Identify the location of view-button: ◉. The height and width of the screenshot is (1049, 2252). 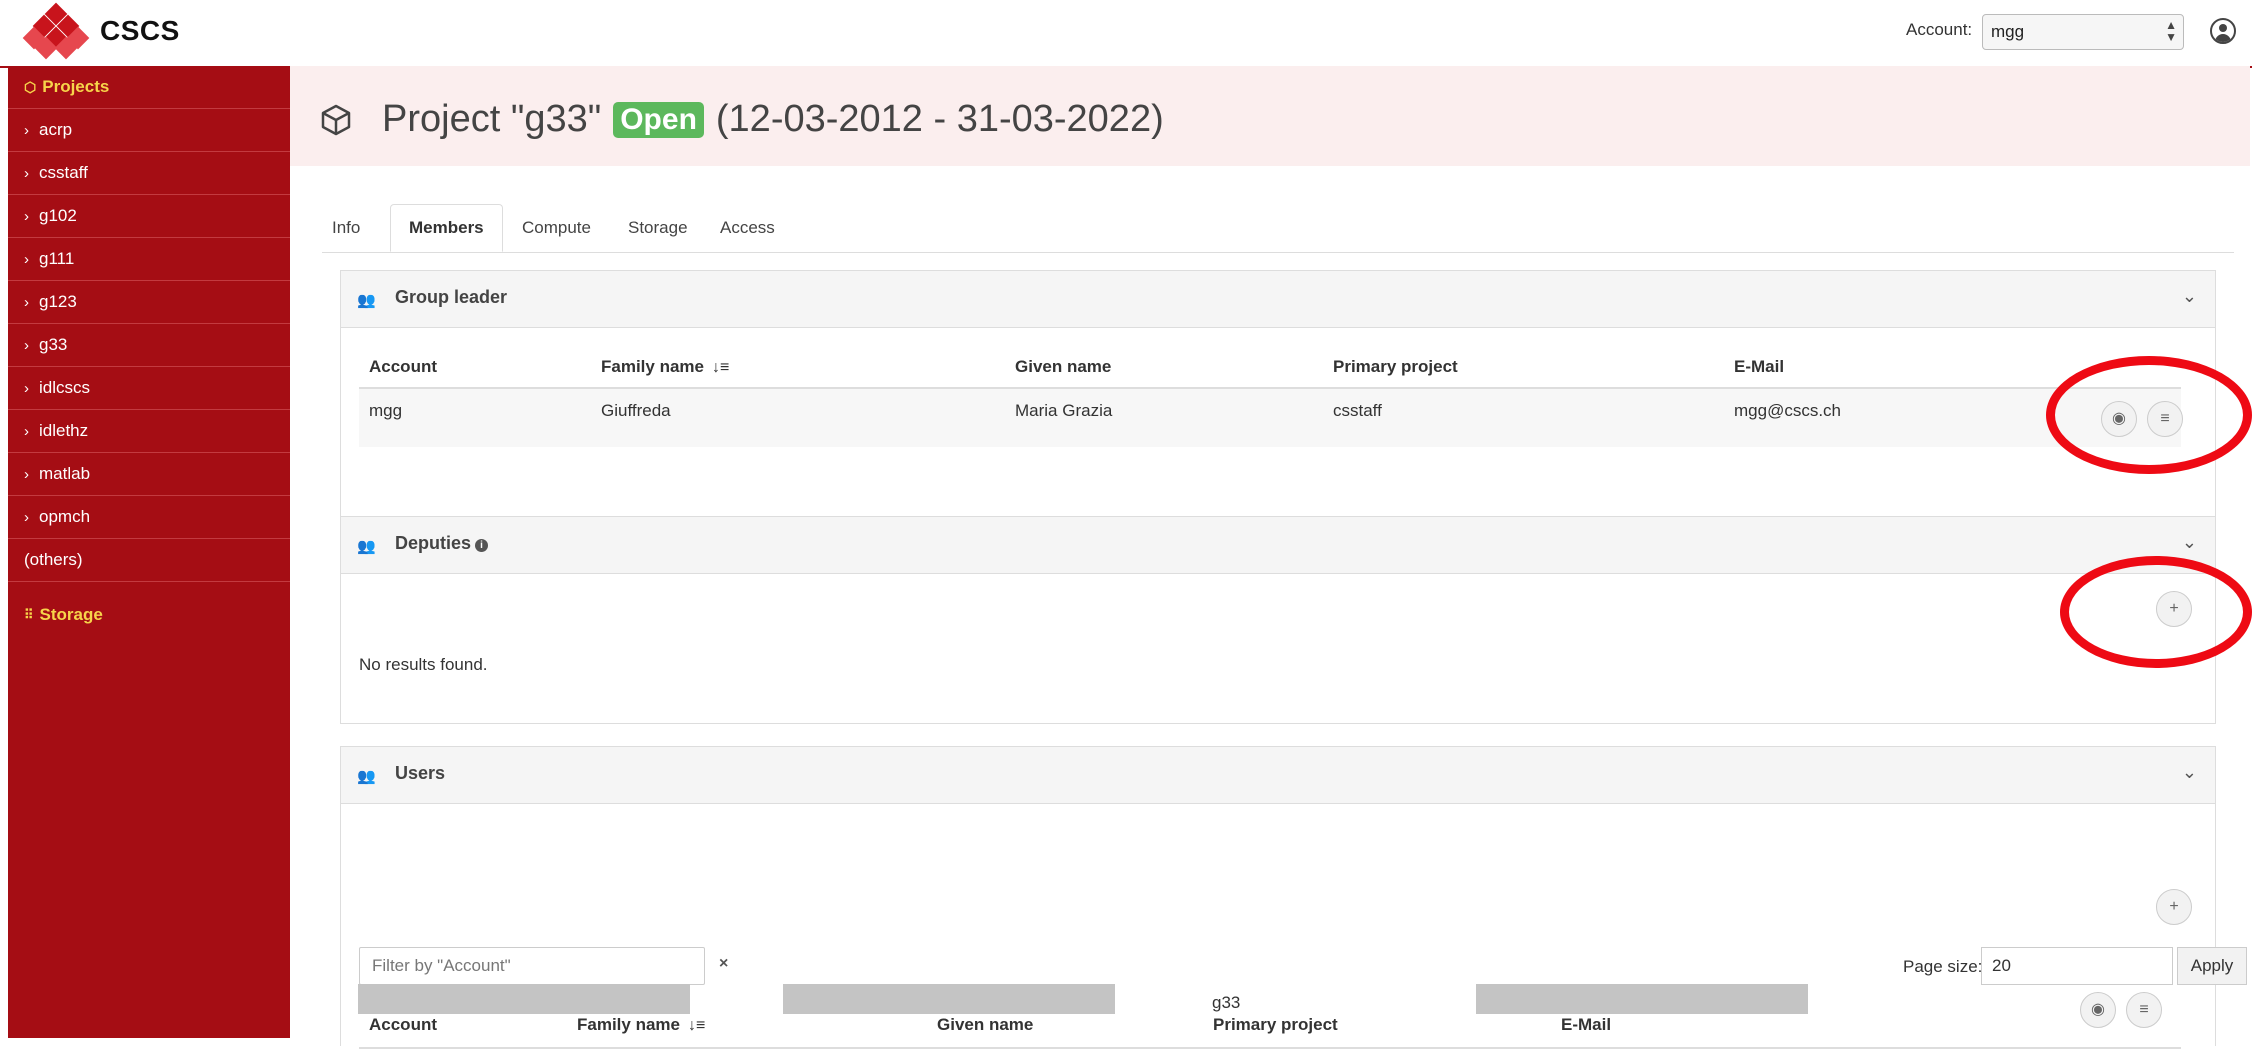
(2098, 1010).